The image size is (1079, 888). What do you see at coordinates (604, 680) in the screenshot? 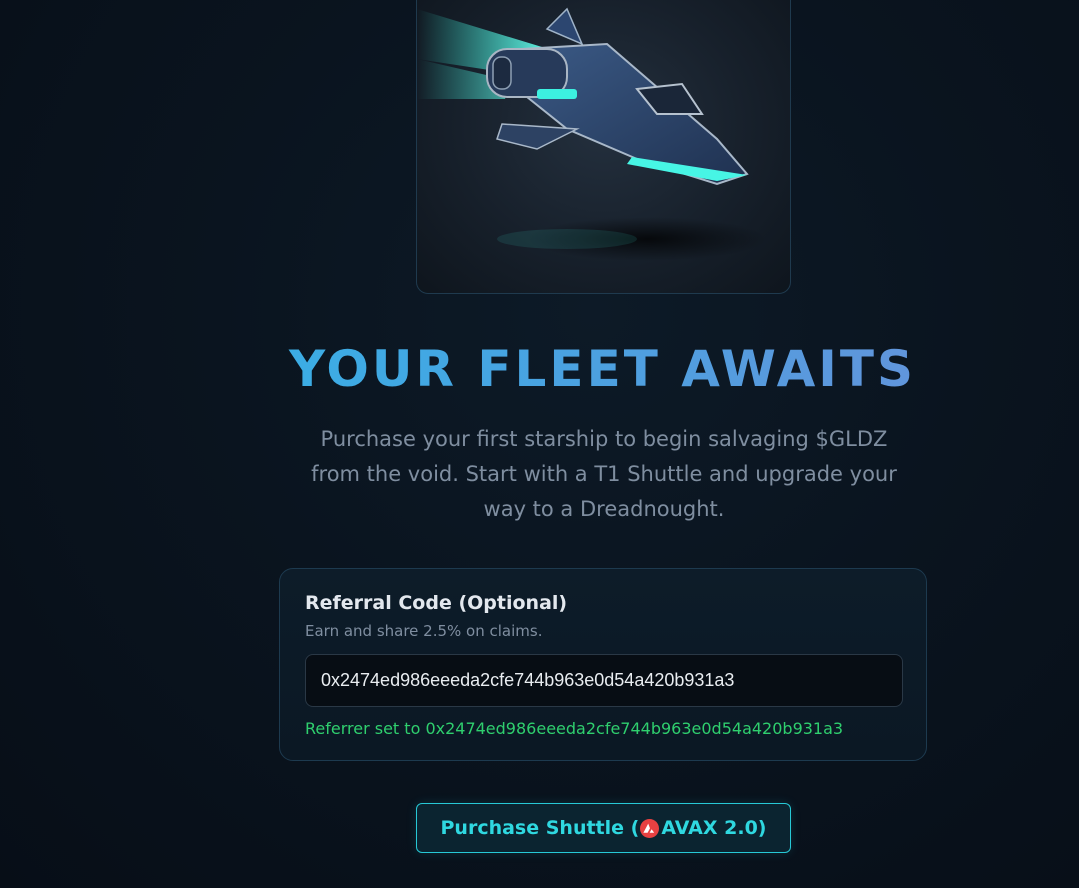
I see `referral-code-input` at bounding box center [604, 680].